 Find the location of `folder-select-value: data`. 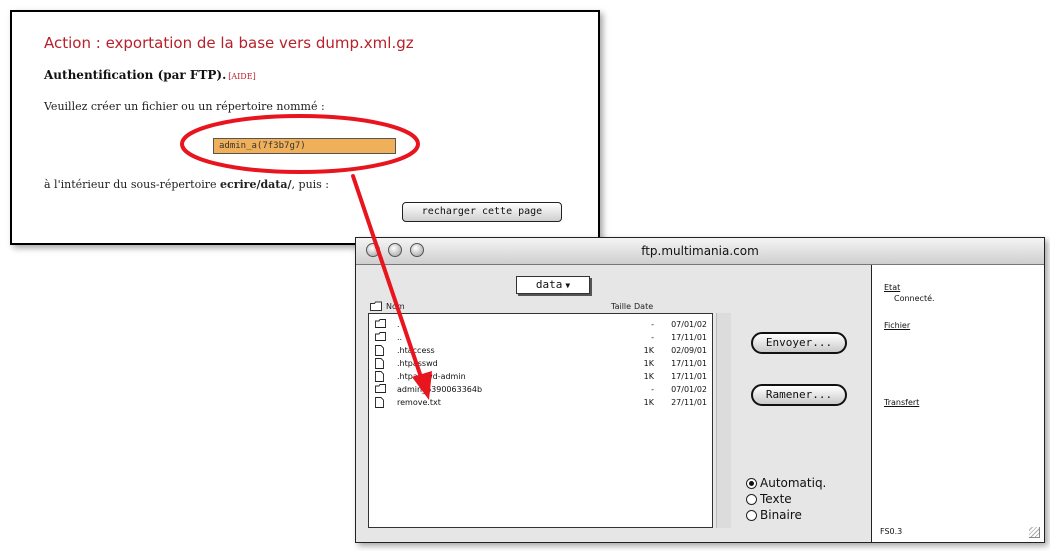

folder-select-value: data is located at coordinates (549, 284).